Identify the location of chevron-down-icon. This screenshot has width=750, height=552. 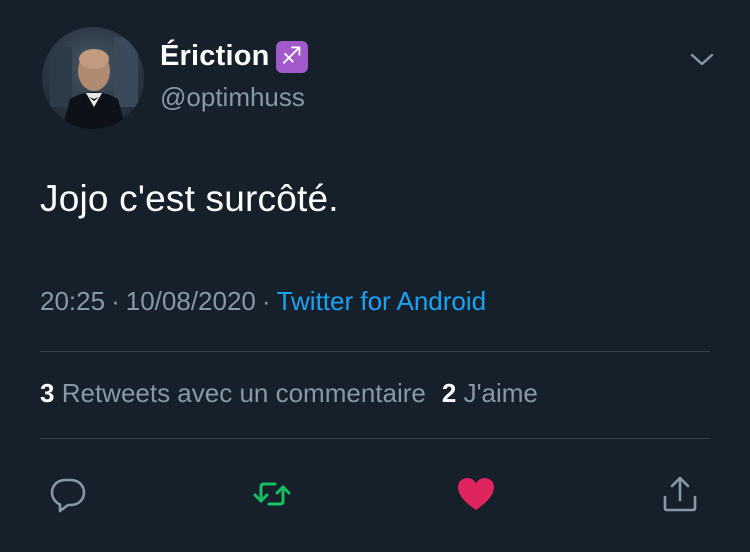
(702, 59).